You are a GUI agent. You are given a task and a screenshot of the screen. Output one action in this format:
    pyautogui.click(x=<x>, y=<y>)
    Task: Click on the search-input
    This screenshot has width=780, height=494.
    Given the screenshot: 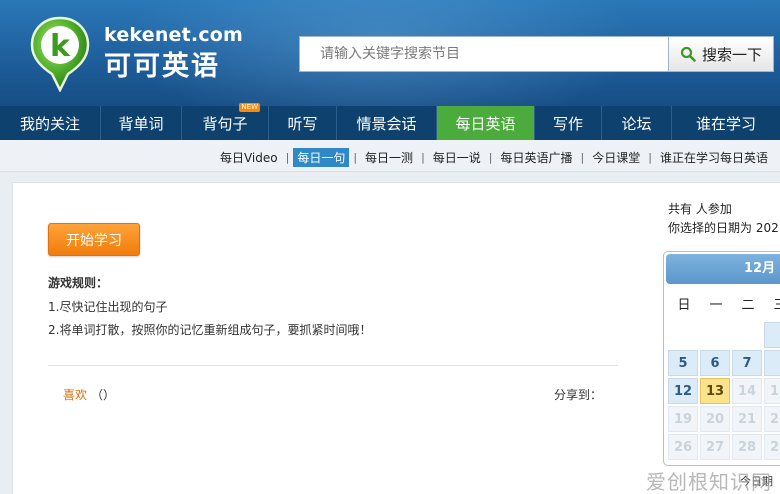 What is the action you would take?
    pyautogui.click(x=484, y=54)
    